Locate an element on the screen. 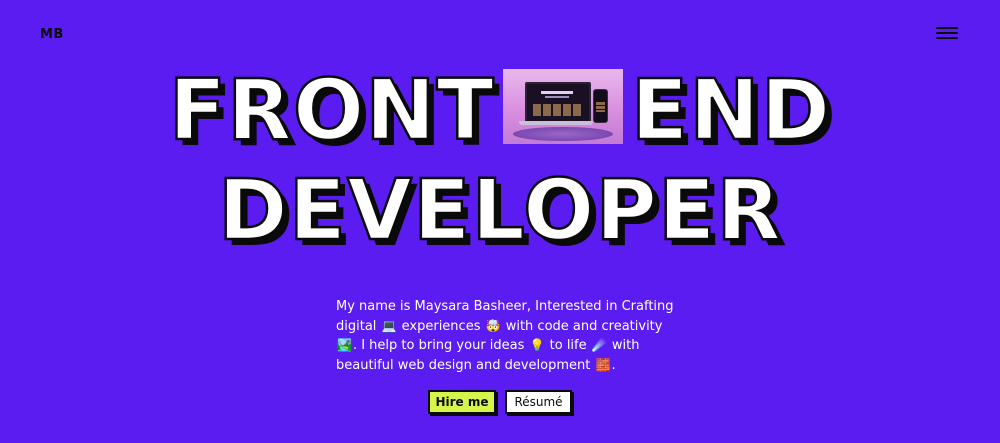  laptop-mockup-image is located at coordinates (562, 106).